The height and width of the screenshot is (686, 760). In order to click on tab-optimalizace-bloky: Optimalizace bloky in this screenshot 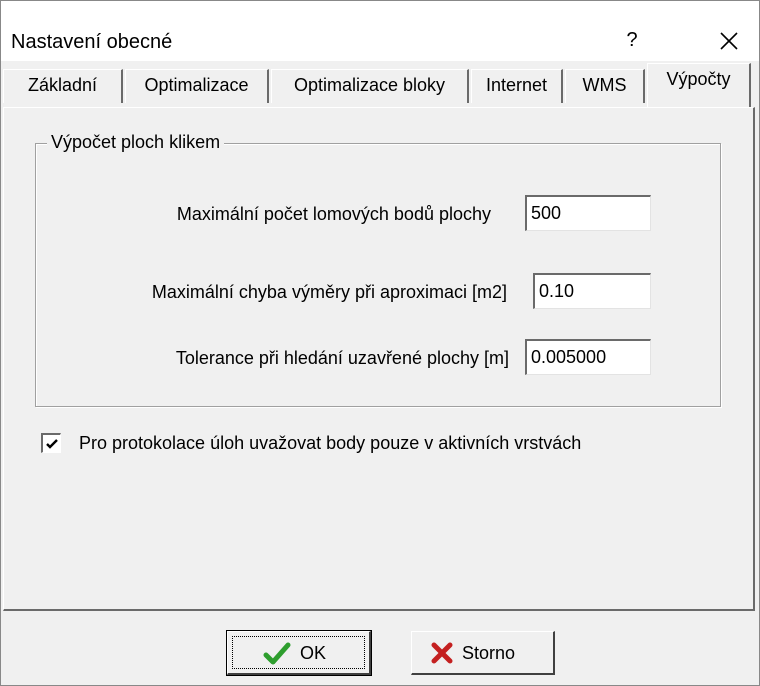, I will do `click(370, 86)`.